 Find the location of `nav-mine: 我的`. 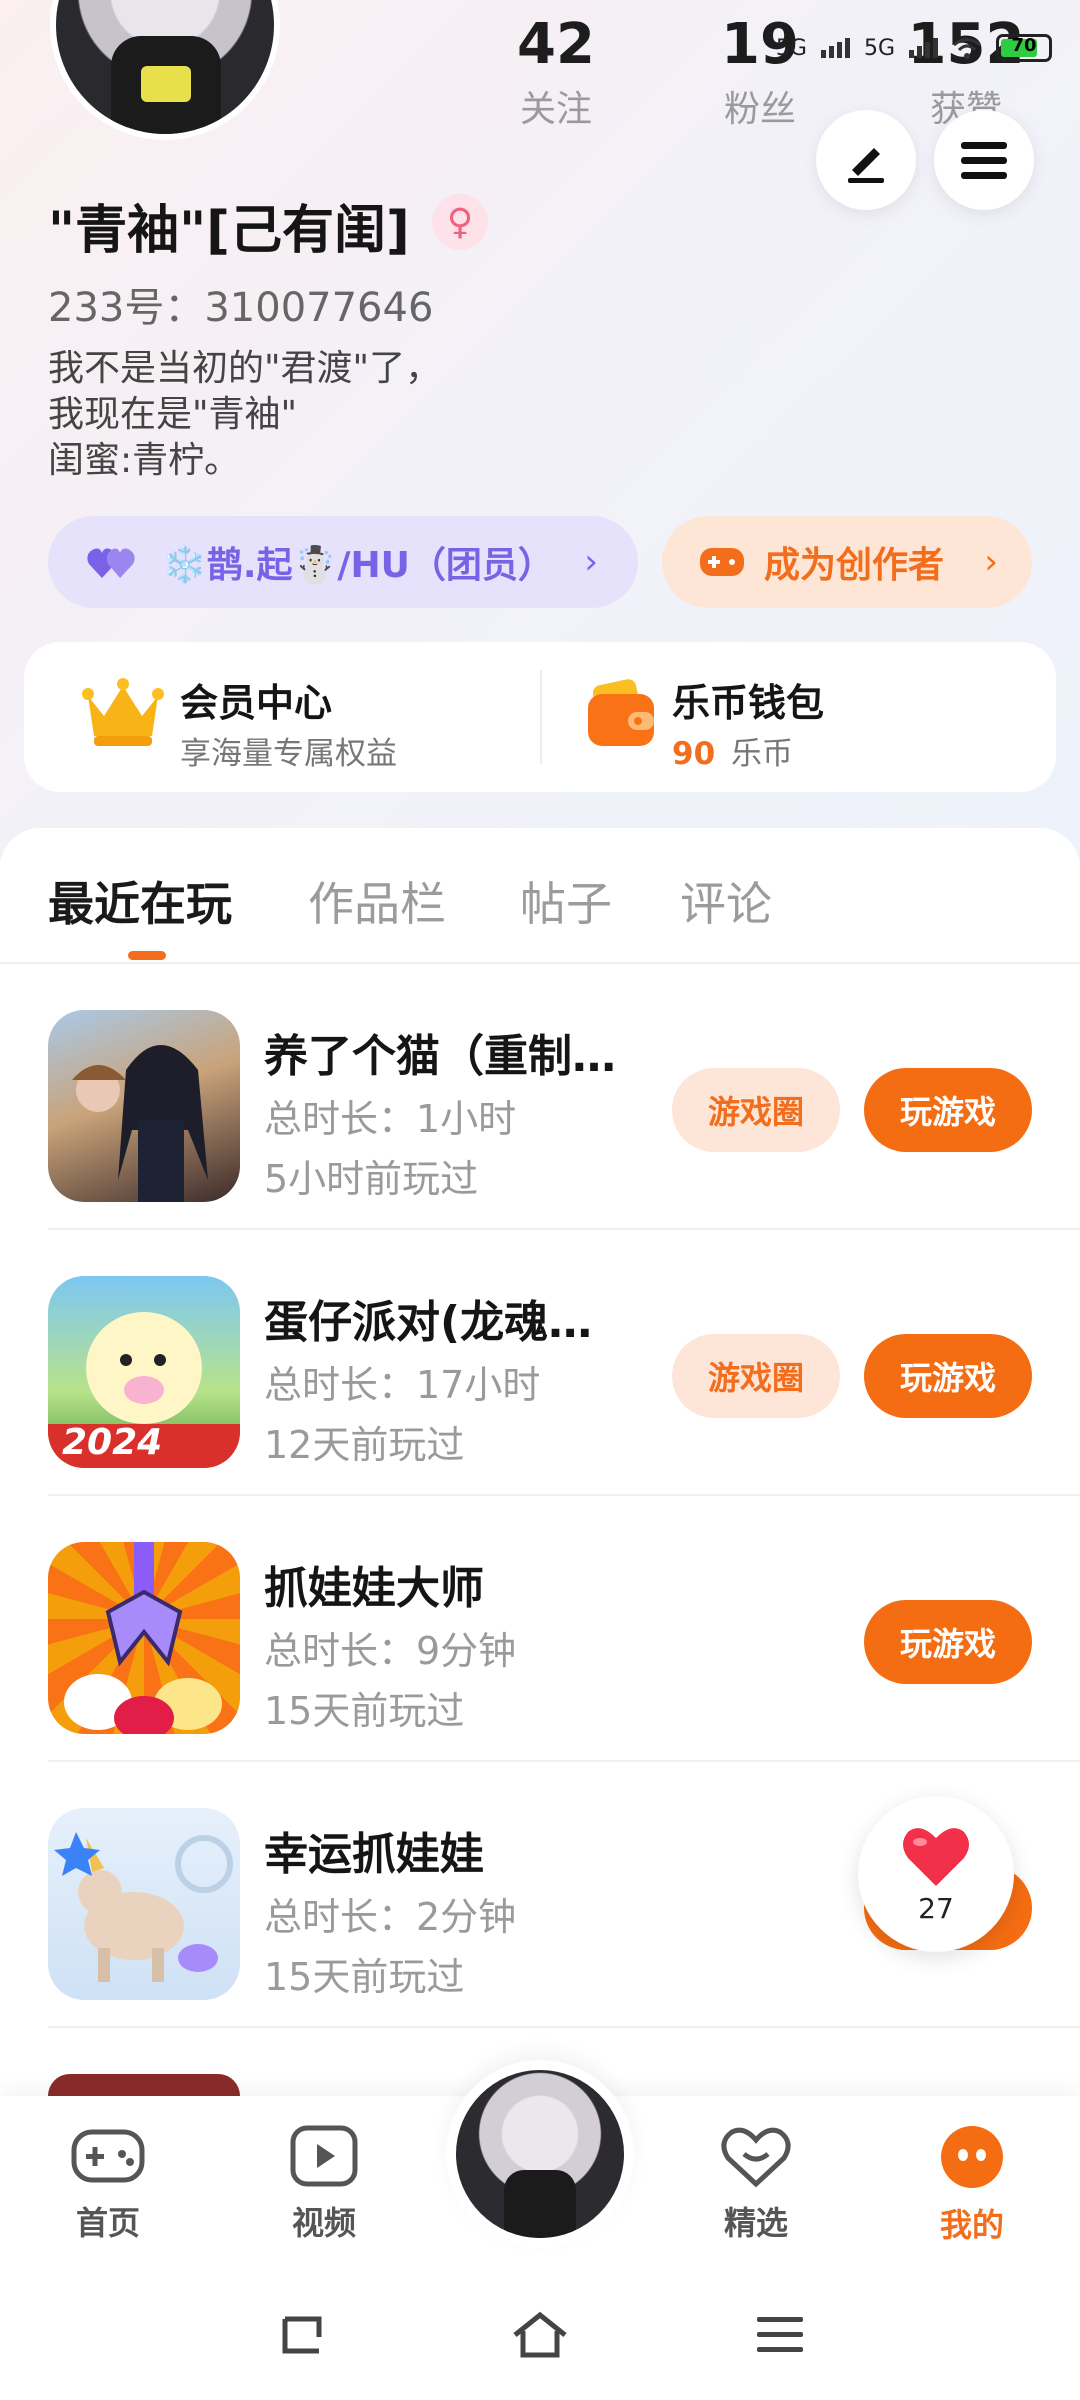

nav-mine: 我的 is located at coordinates (972, 2185).